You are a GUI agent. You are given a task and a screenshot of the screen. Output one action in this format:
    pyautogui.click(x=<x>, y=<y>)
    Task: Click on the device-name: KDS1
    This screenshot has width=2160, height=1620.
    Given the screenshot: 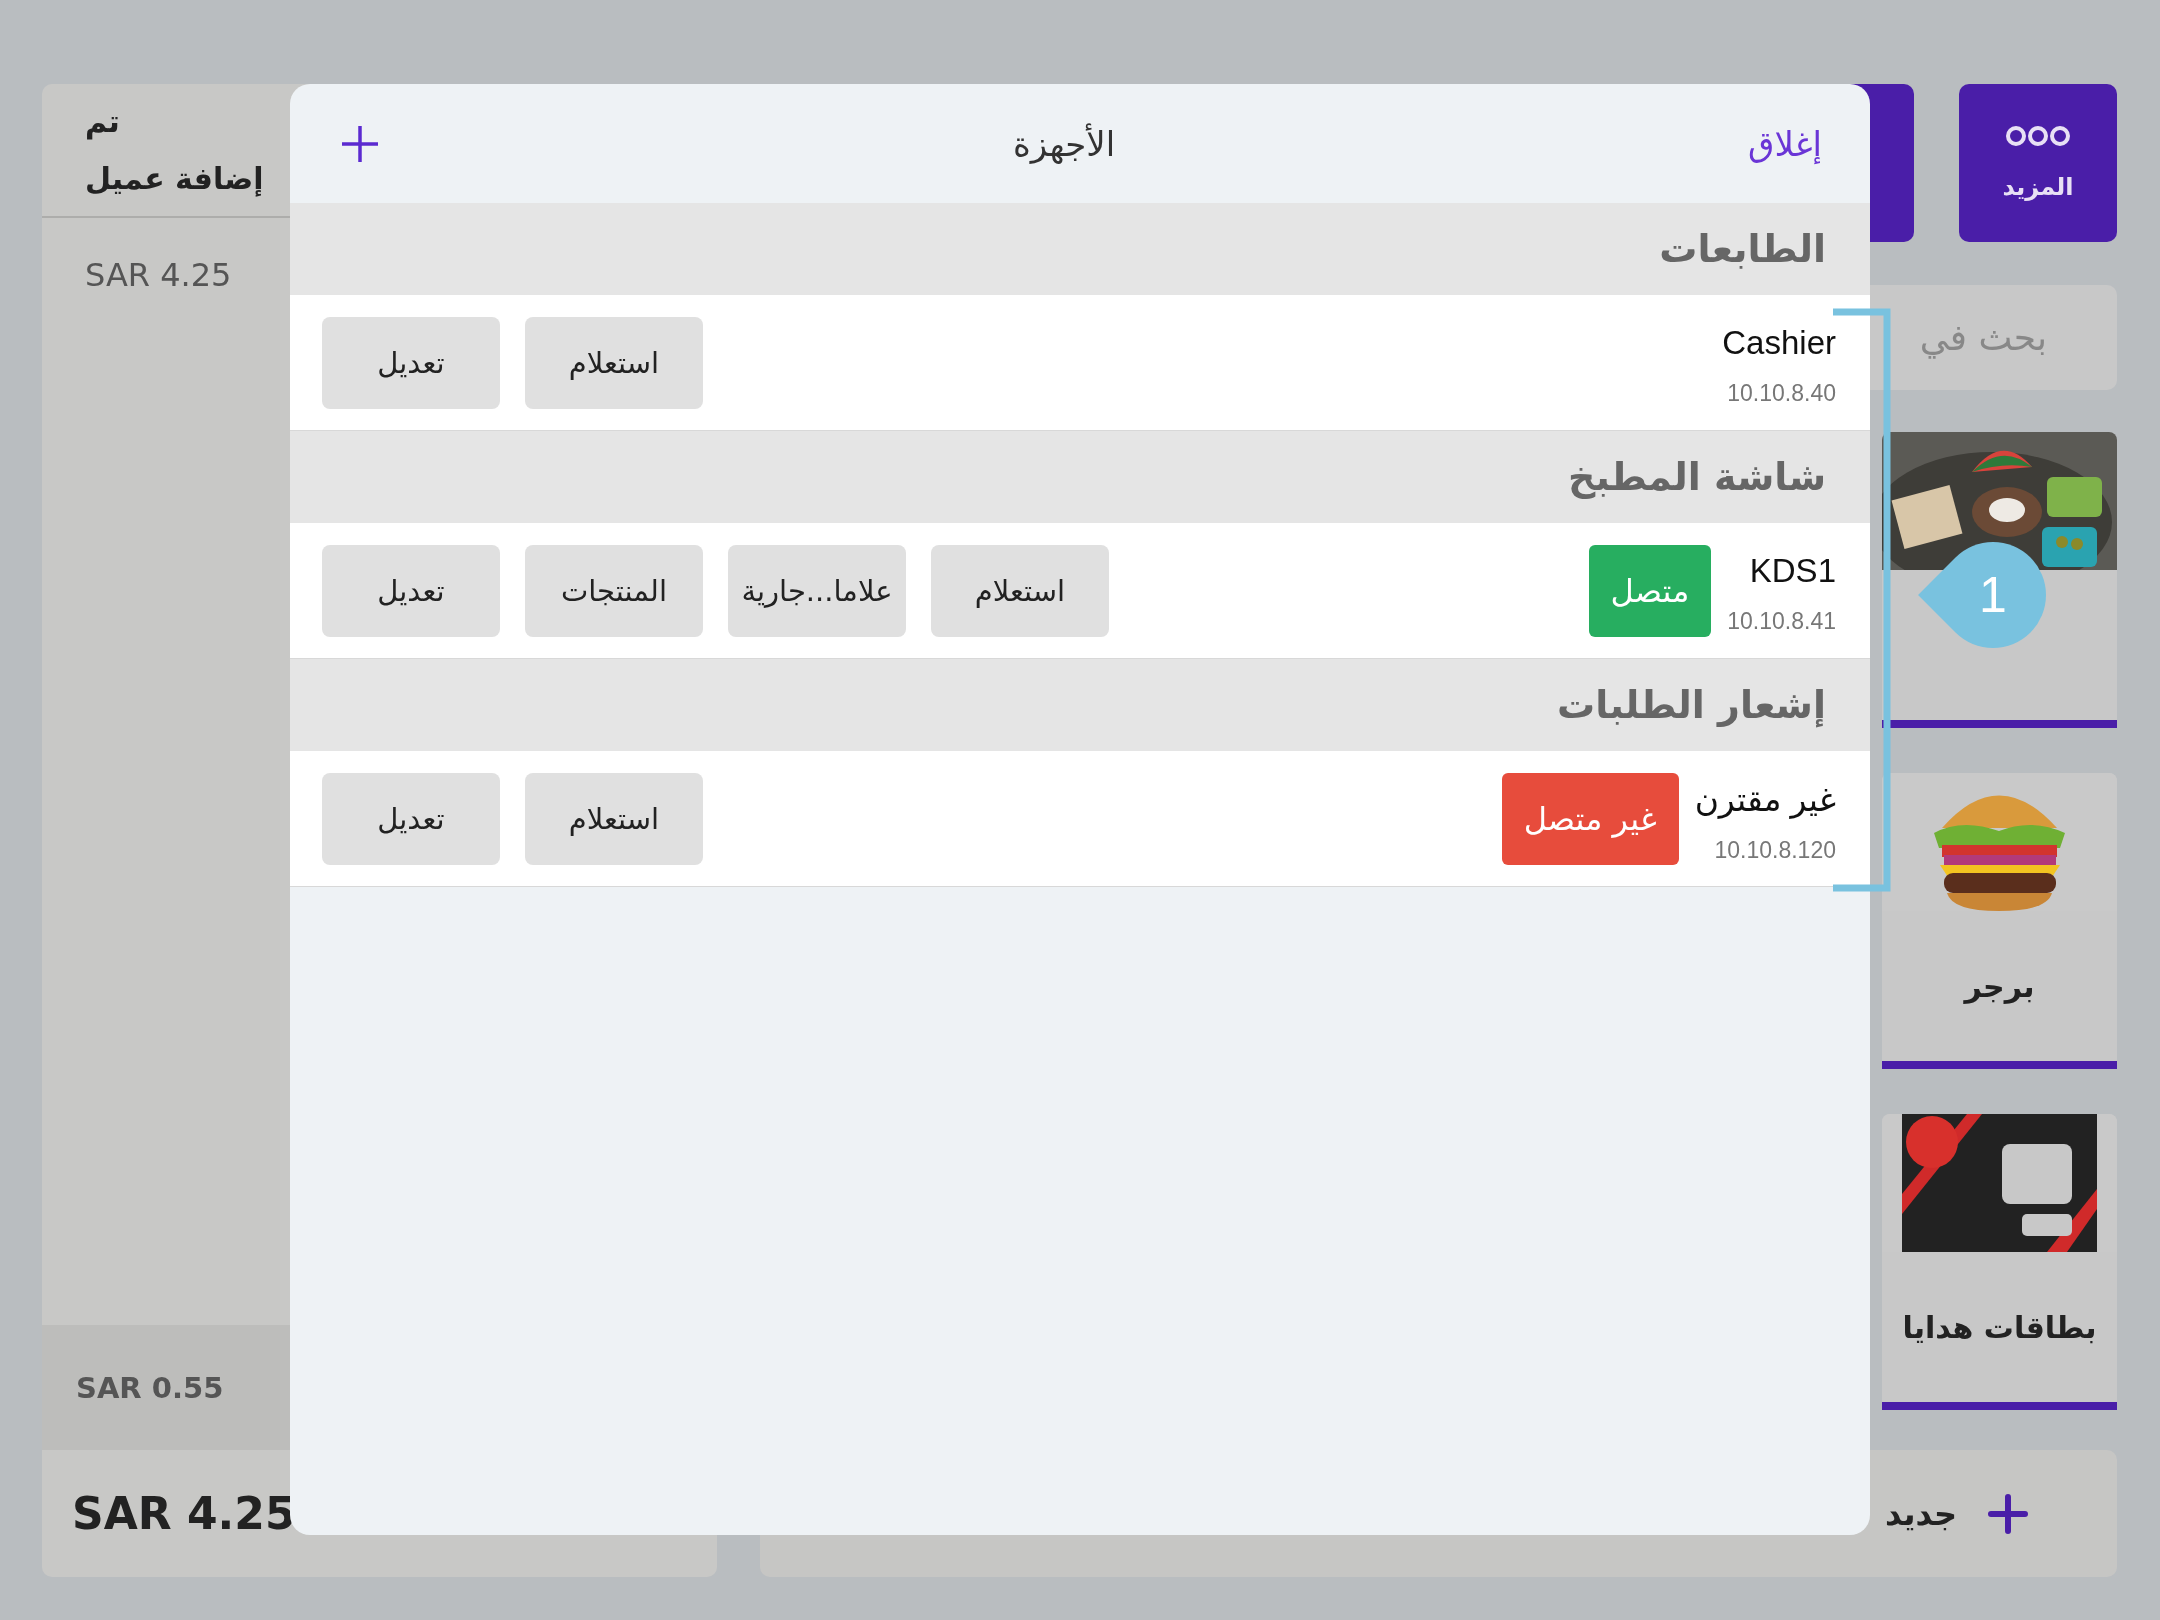 What is the action you would take?
    pyautogui.click(x=1792, y=571)
    